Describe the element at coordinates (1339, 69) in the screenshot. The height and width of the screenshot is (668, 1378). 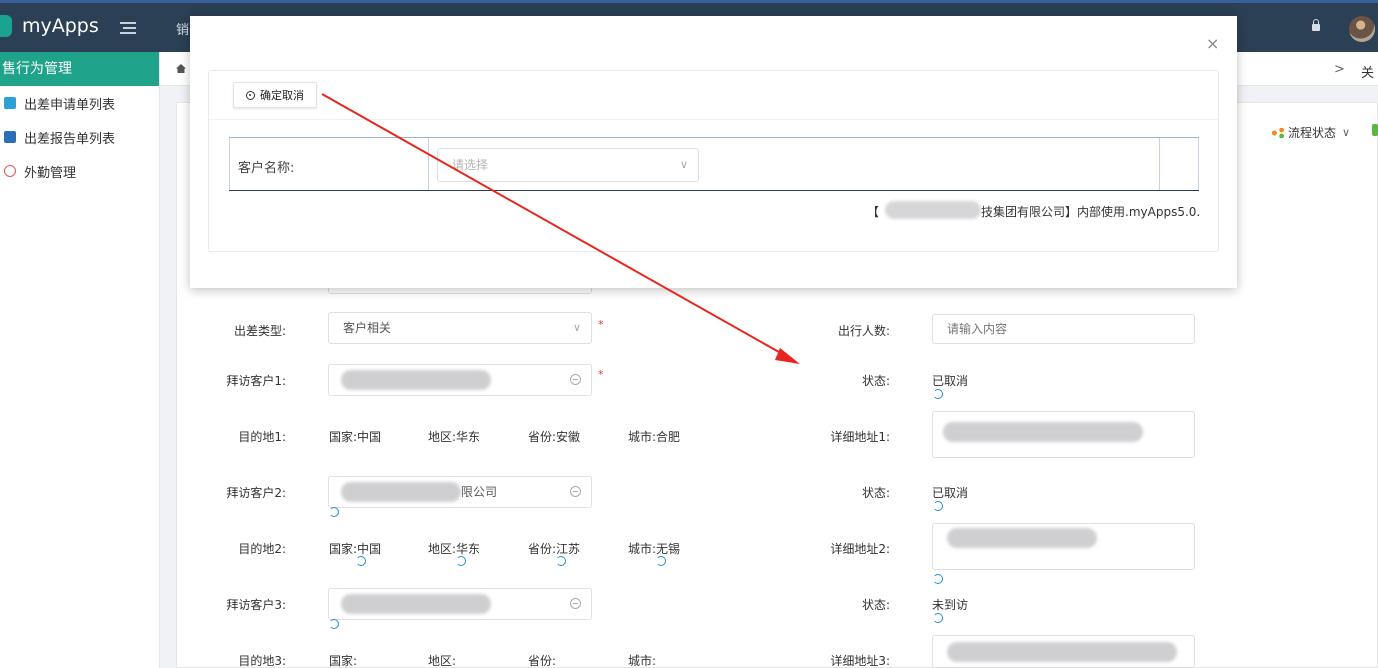
I see `tab-scroll-right-icon: >` at that location.